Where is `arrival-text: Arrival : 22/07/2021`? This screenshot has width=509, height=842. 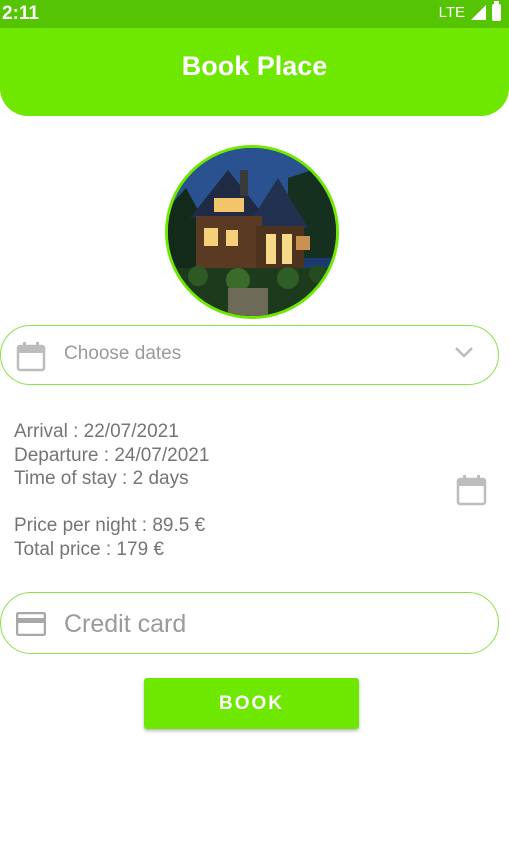
arrival-text: Arrival : 22/07/2021 is located at coordinates (96, 431).